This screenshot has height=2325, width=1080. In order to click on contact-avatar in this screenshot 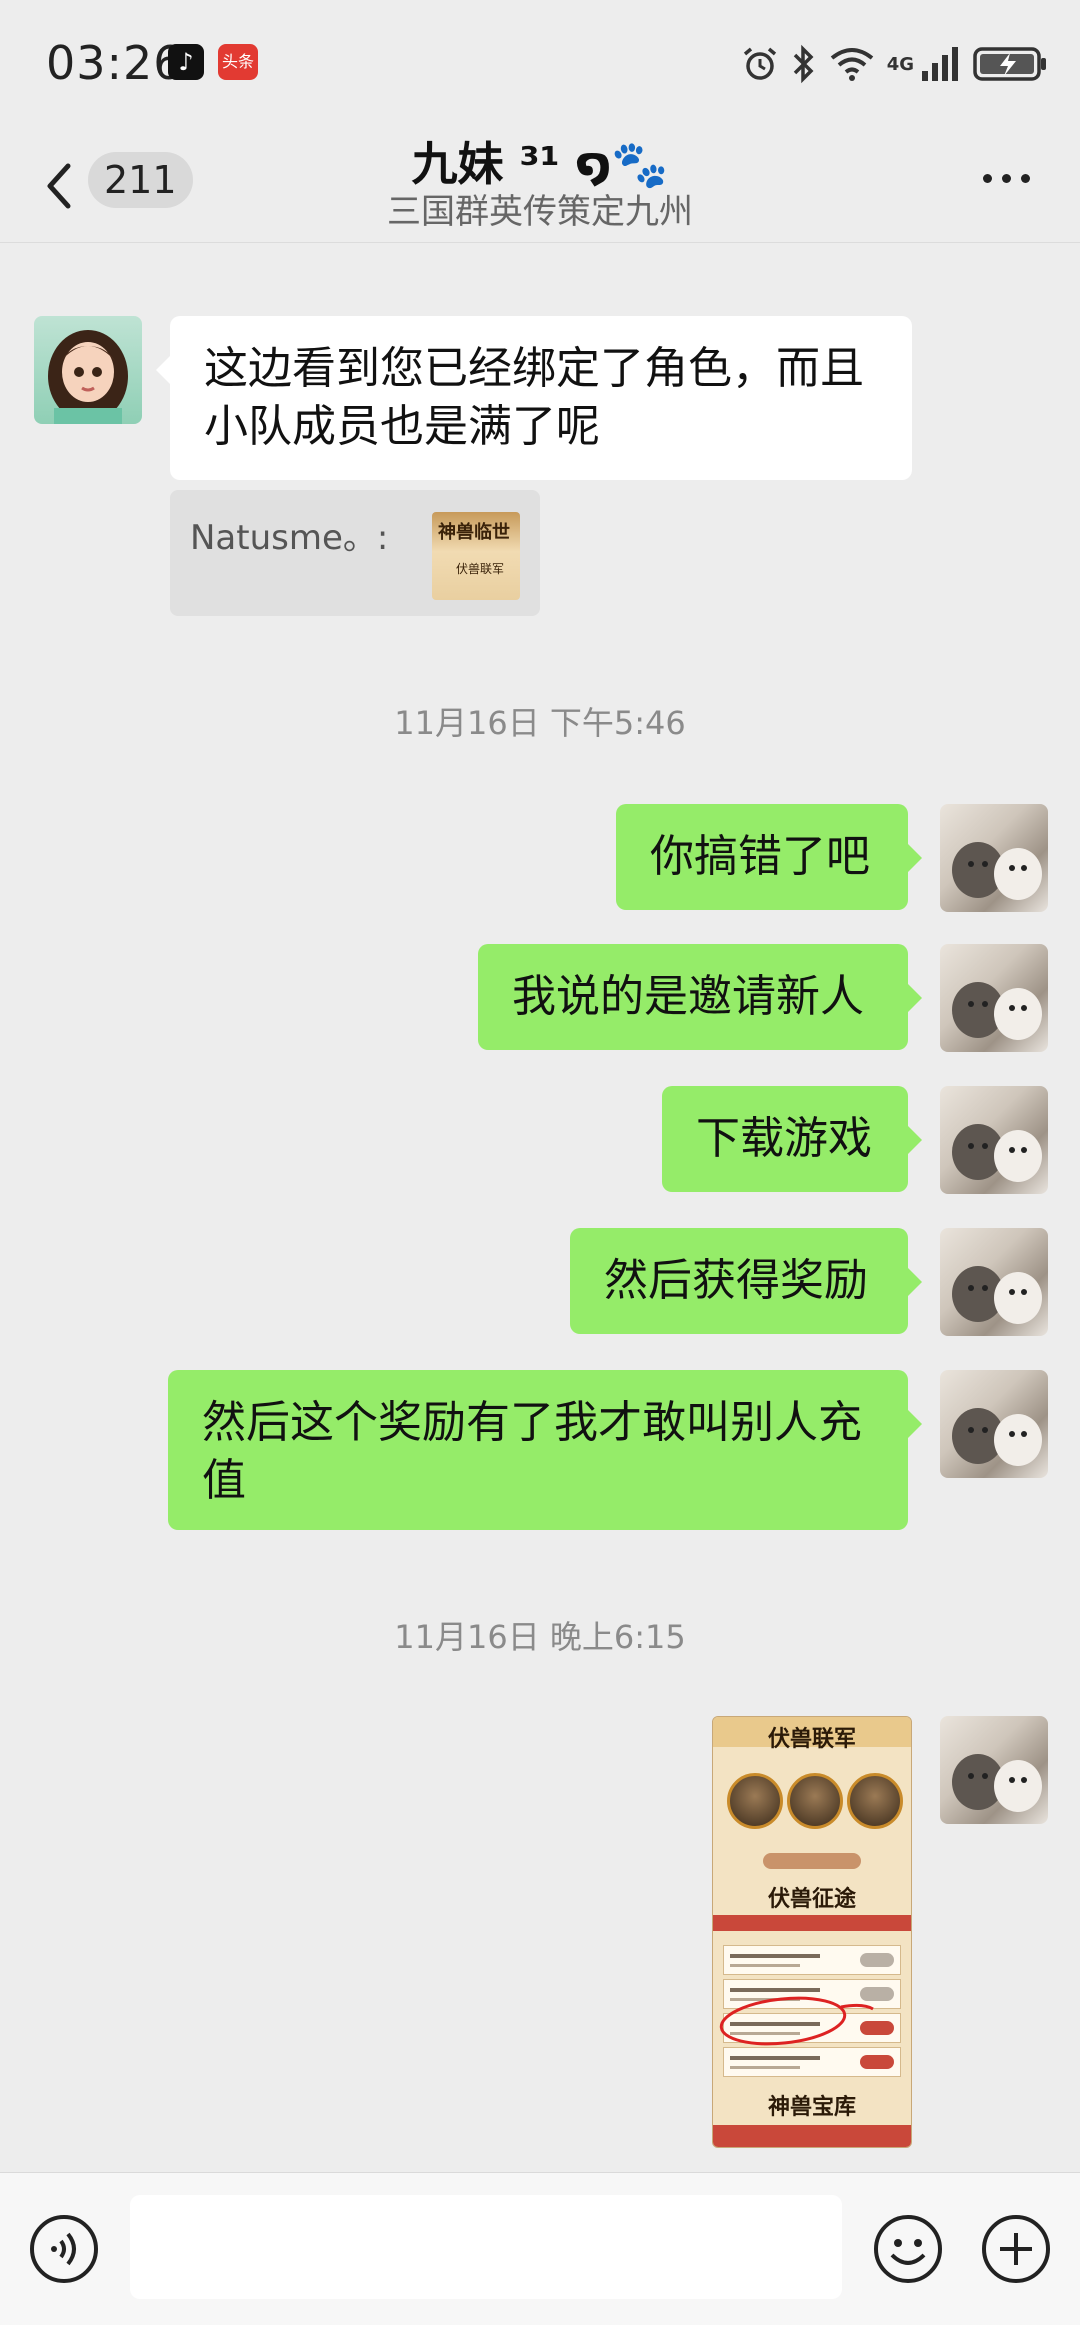, I will do `click(88, 370)`.